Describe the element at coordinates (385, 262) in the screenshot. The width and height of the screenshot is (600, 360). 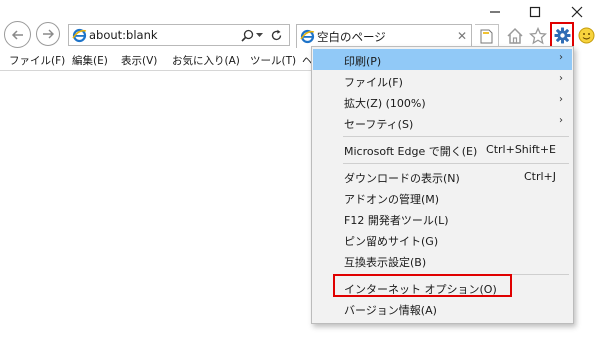
I see `menu-item-label: 互換表示設定(B)` at that location.